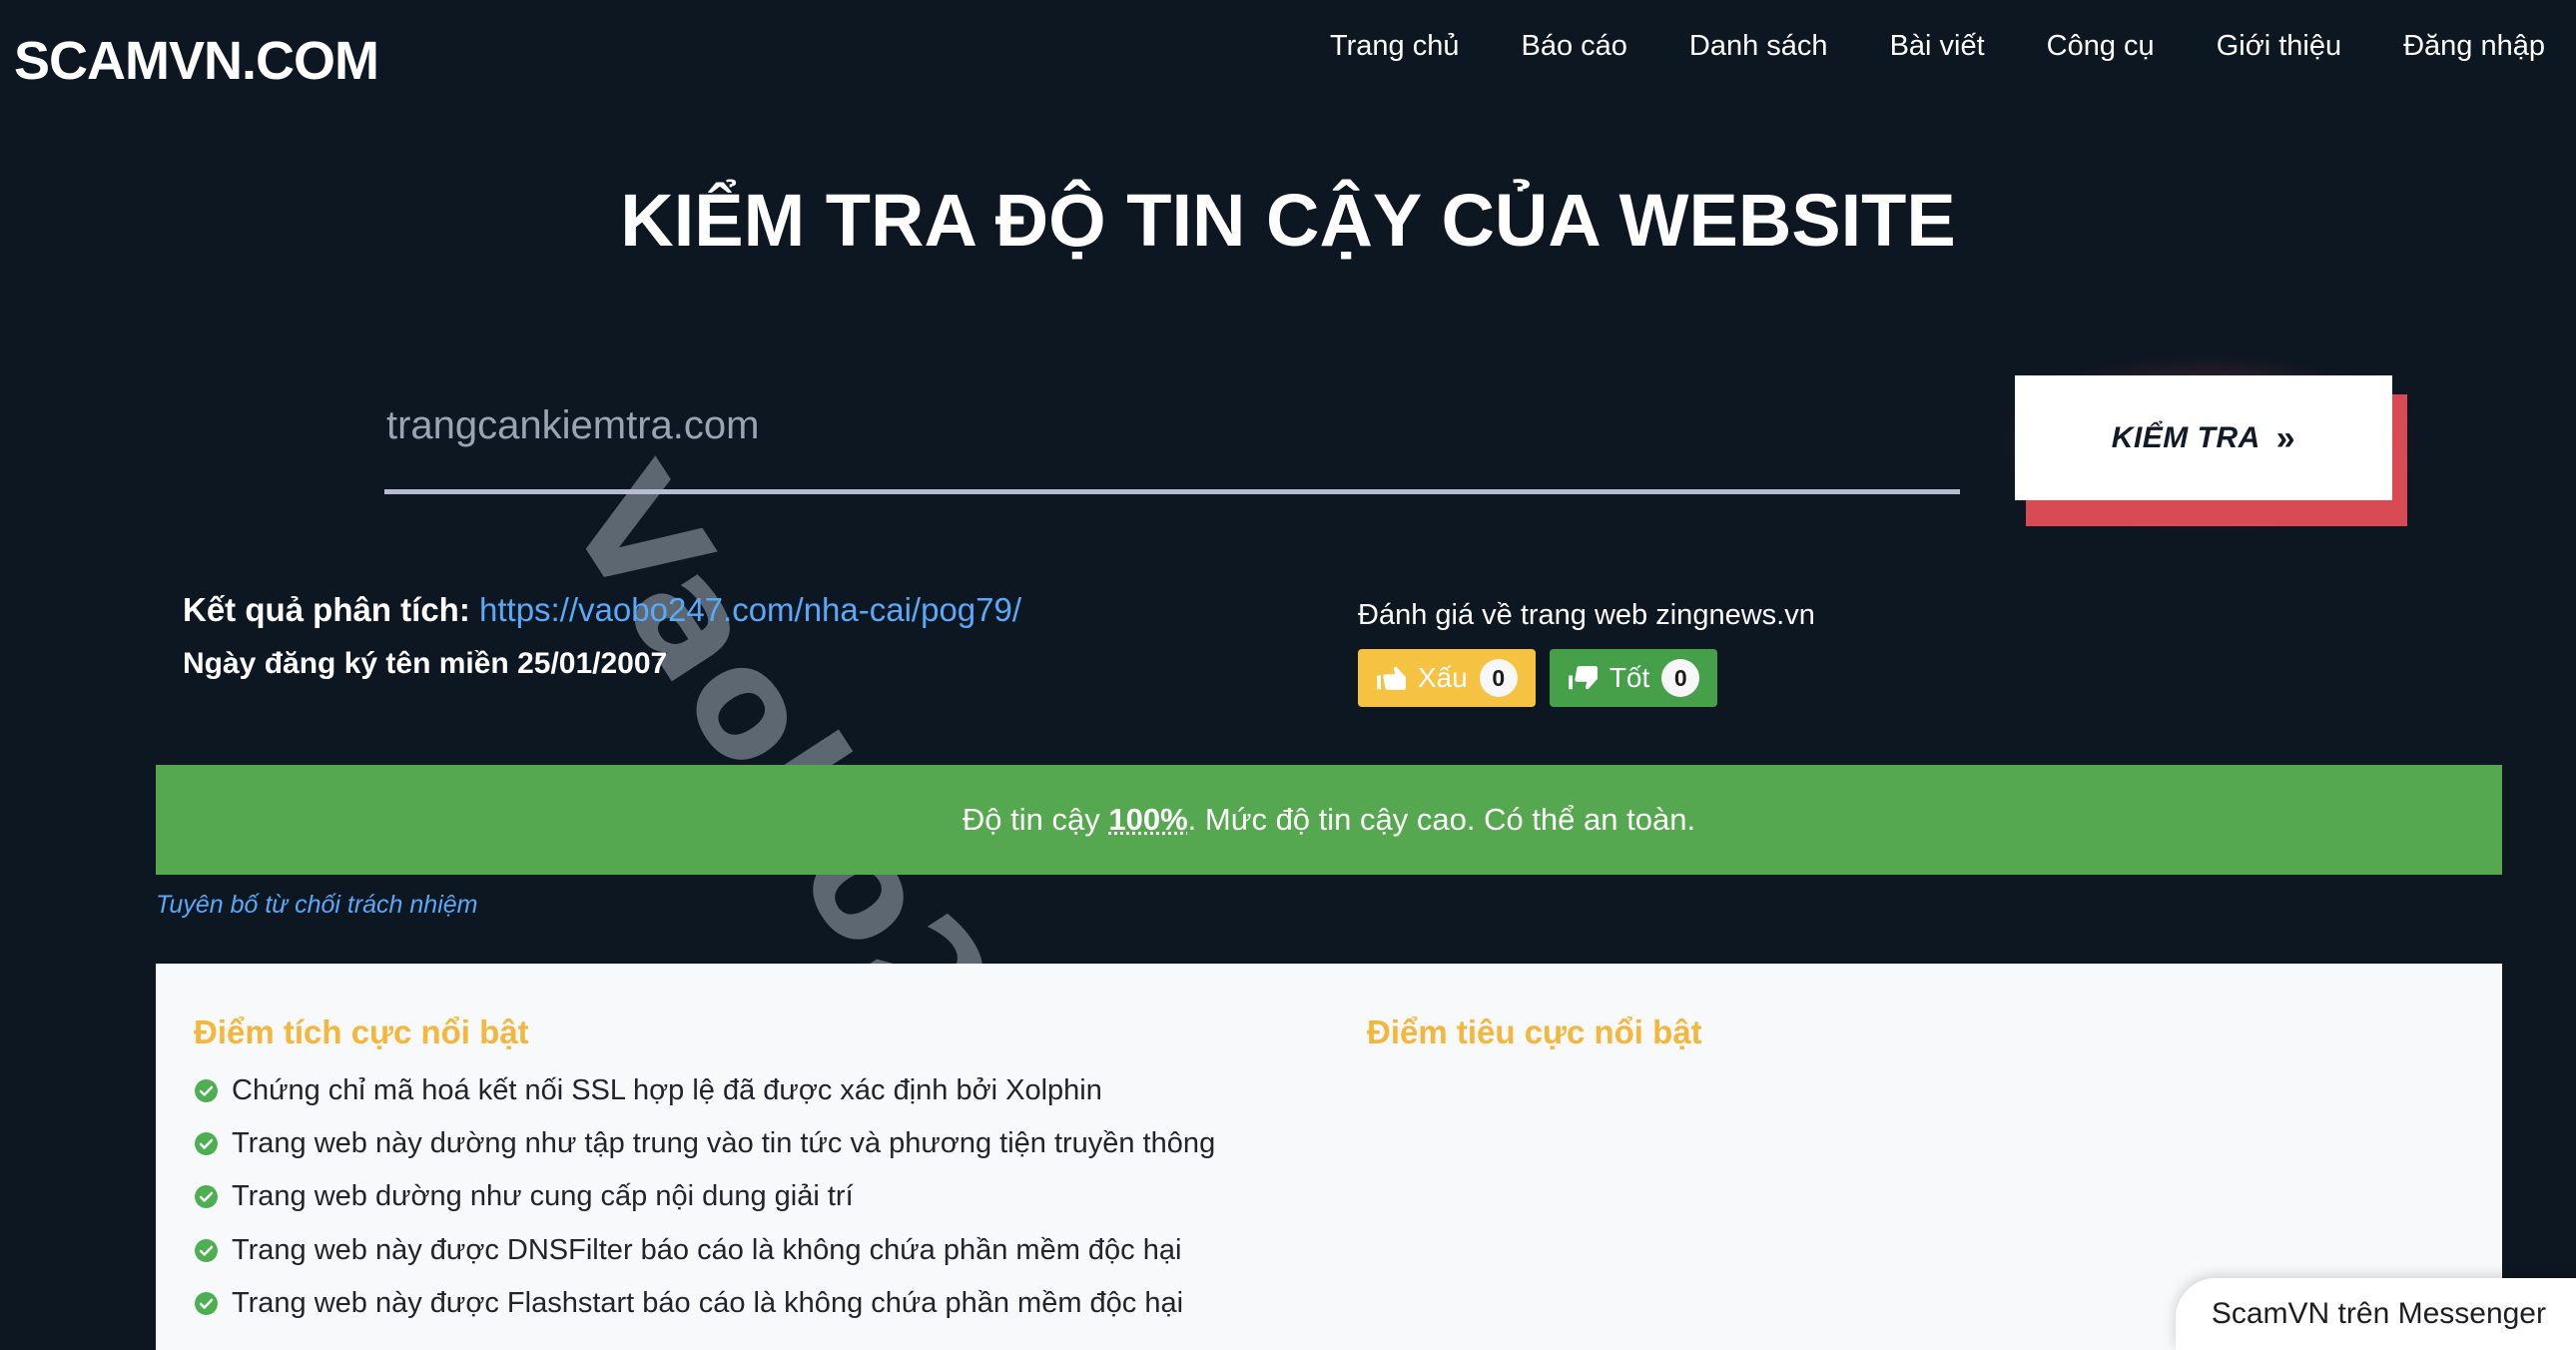 Image resolution: width=2576 pixels, height=1350 pixels. What do you see at coordinates (1586, 615) in the screenshot?
I see `rating-title: Đánh giá về trang web zingnews.vn` at bounding box center [1586, 615].